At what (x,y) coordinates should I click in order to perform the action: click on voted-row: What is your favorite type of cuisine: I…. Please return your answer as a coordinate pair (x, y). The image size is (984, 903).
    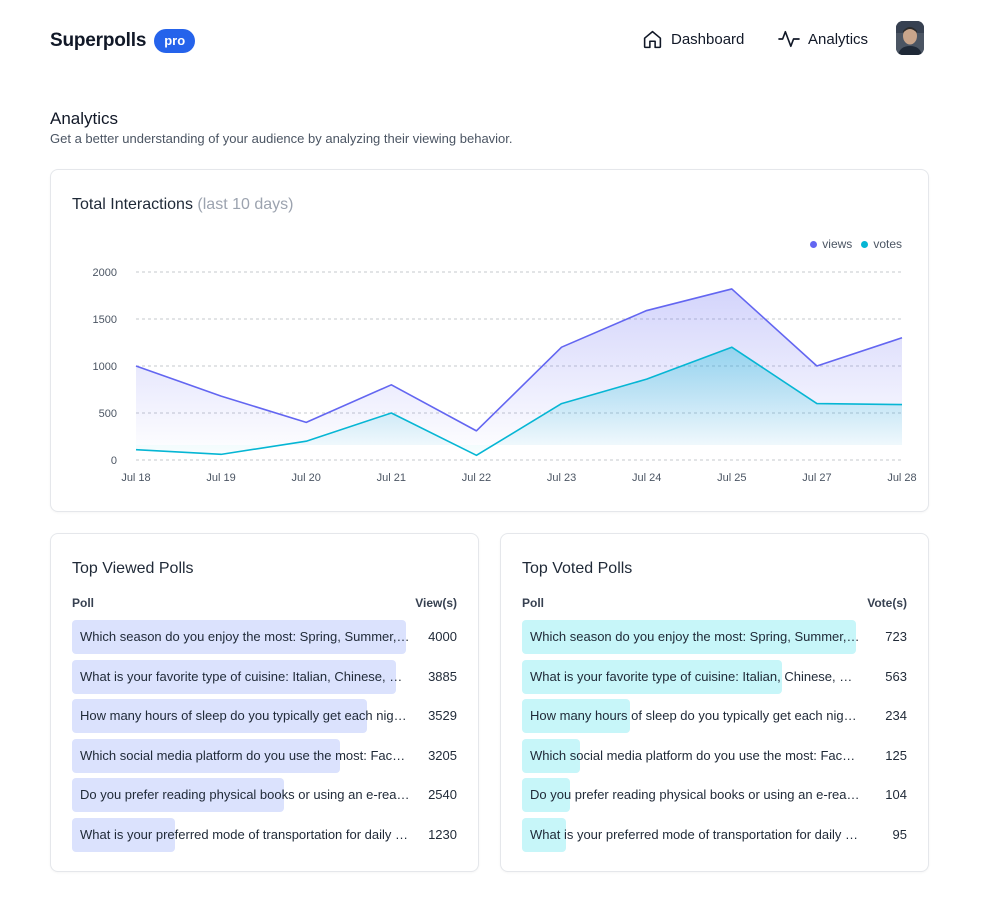
    Looking at the image, I should click on (714, 676).